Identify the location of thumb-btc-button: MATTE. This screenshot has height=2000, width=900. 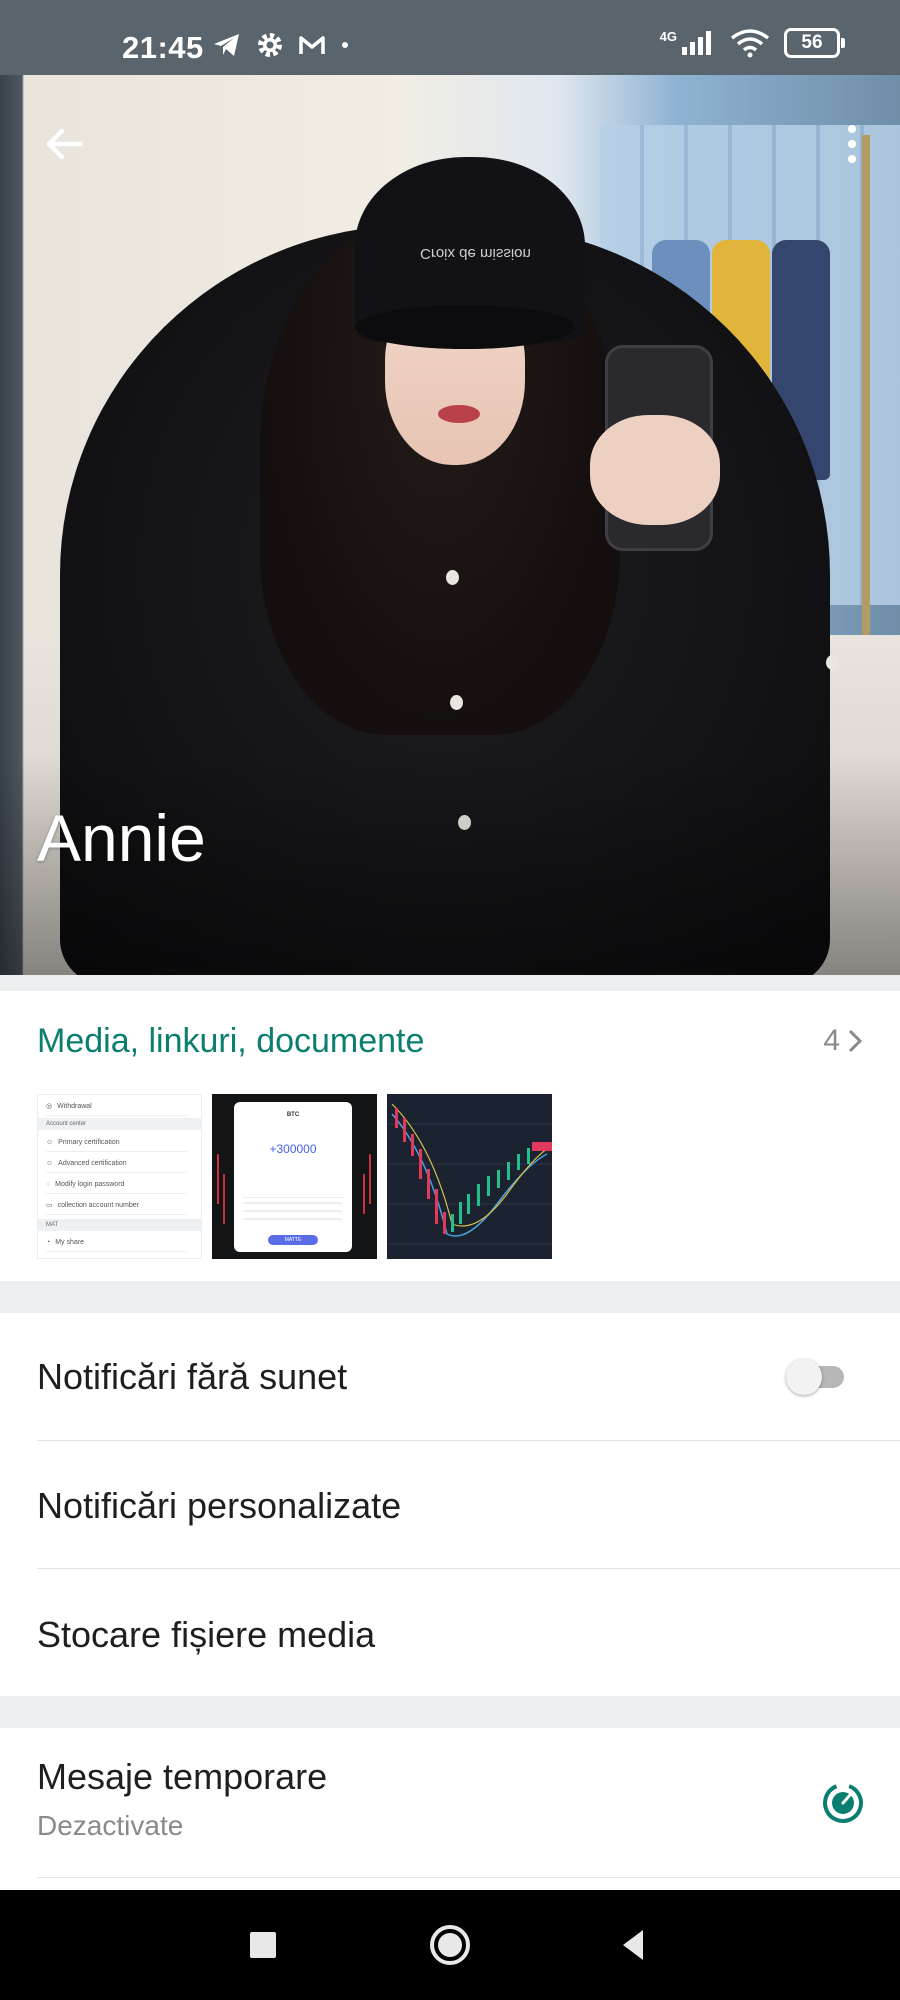
(293, 1240).